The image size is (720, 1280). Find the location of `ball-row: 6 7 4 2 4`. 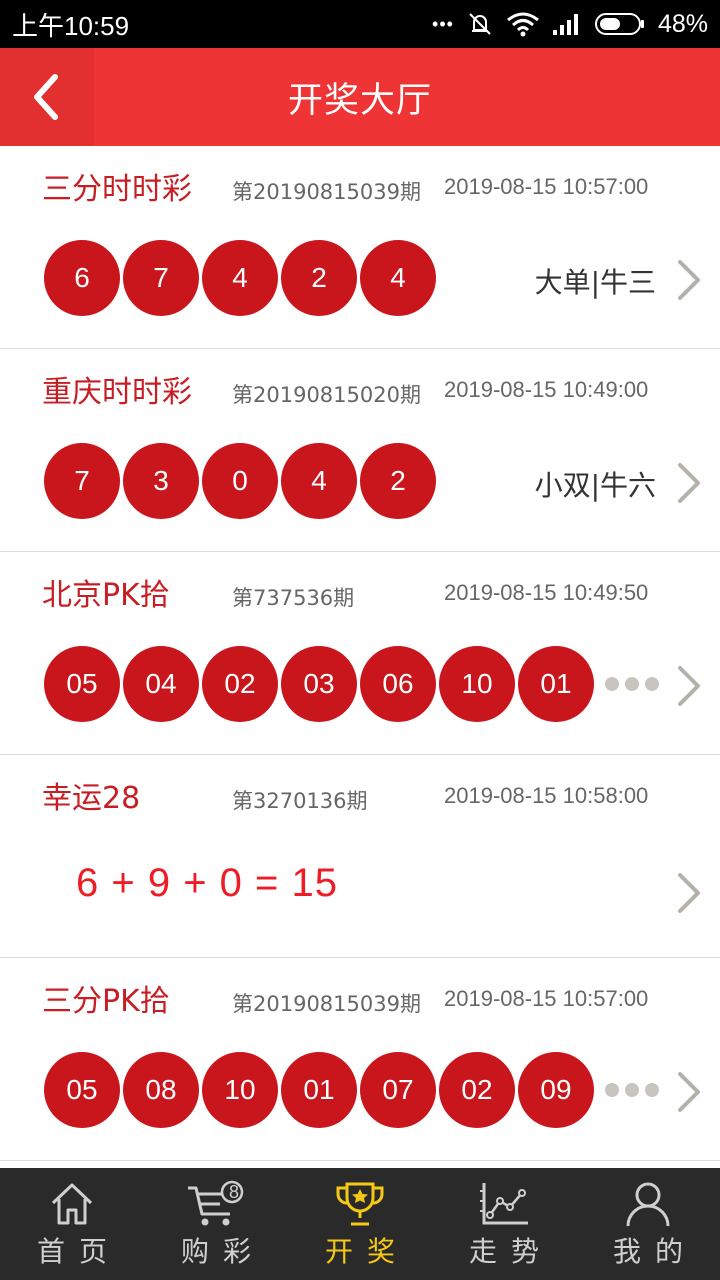

ball-row: 6 7 4 2 4 is located at coordinates (240, 278).